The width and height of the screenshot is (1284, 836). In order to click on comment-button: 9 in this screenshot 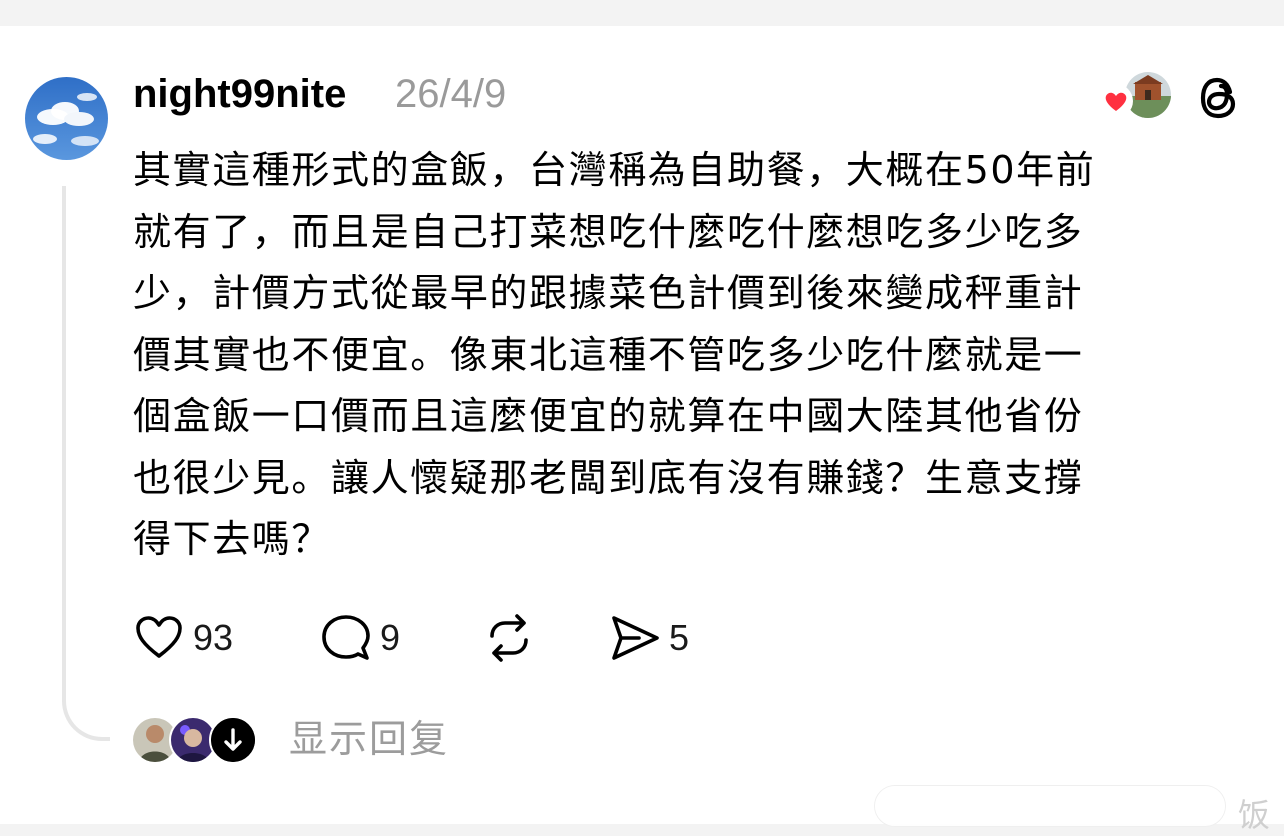, I will do `click(360, 638)`.